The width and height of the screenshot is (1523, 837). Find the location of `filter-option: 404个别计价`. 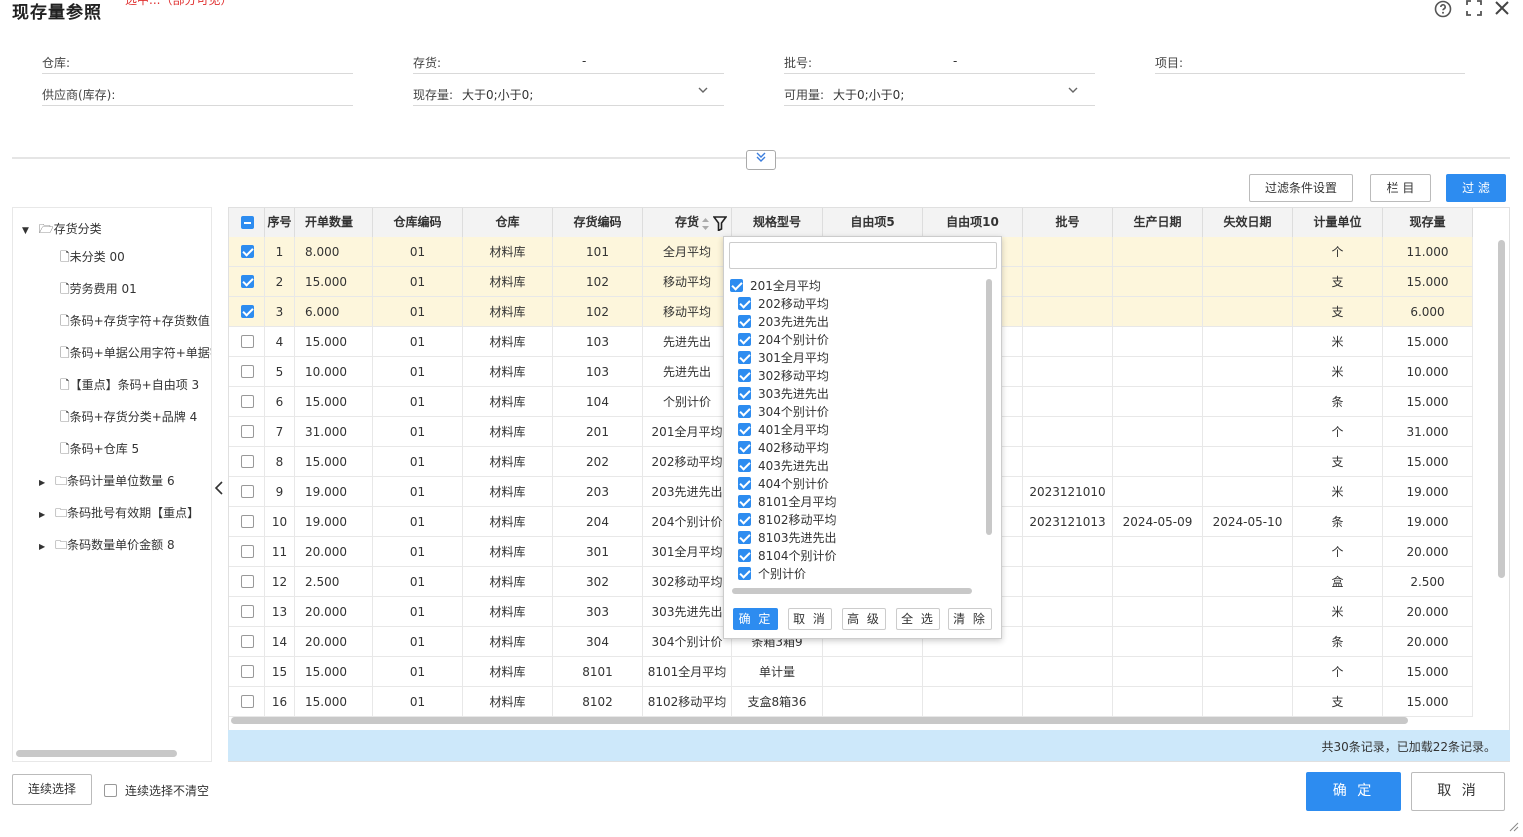

filter-option: 404个别计价 is located at coordinates (783, 483).